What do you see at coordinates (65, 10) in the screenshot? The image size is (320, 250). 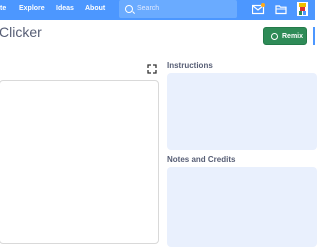 I see `menu-ideas-link: Ideas` at bounding box center [65, 10].